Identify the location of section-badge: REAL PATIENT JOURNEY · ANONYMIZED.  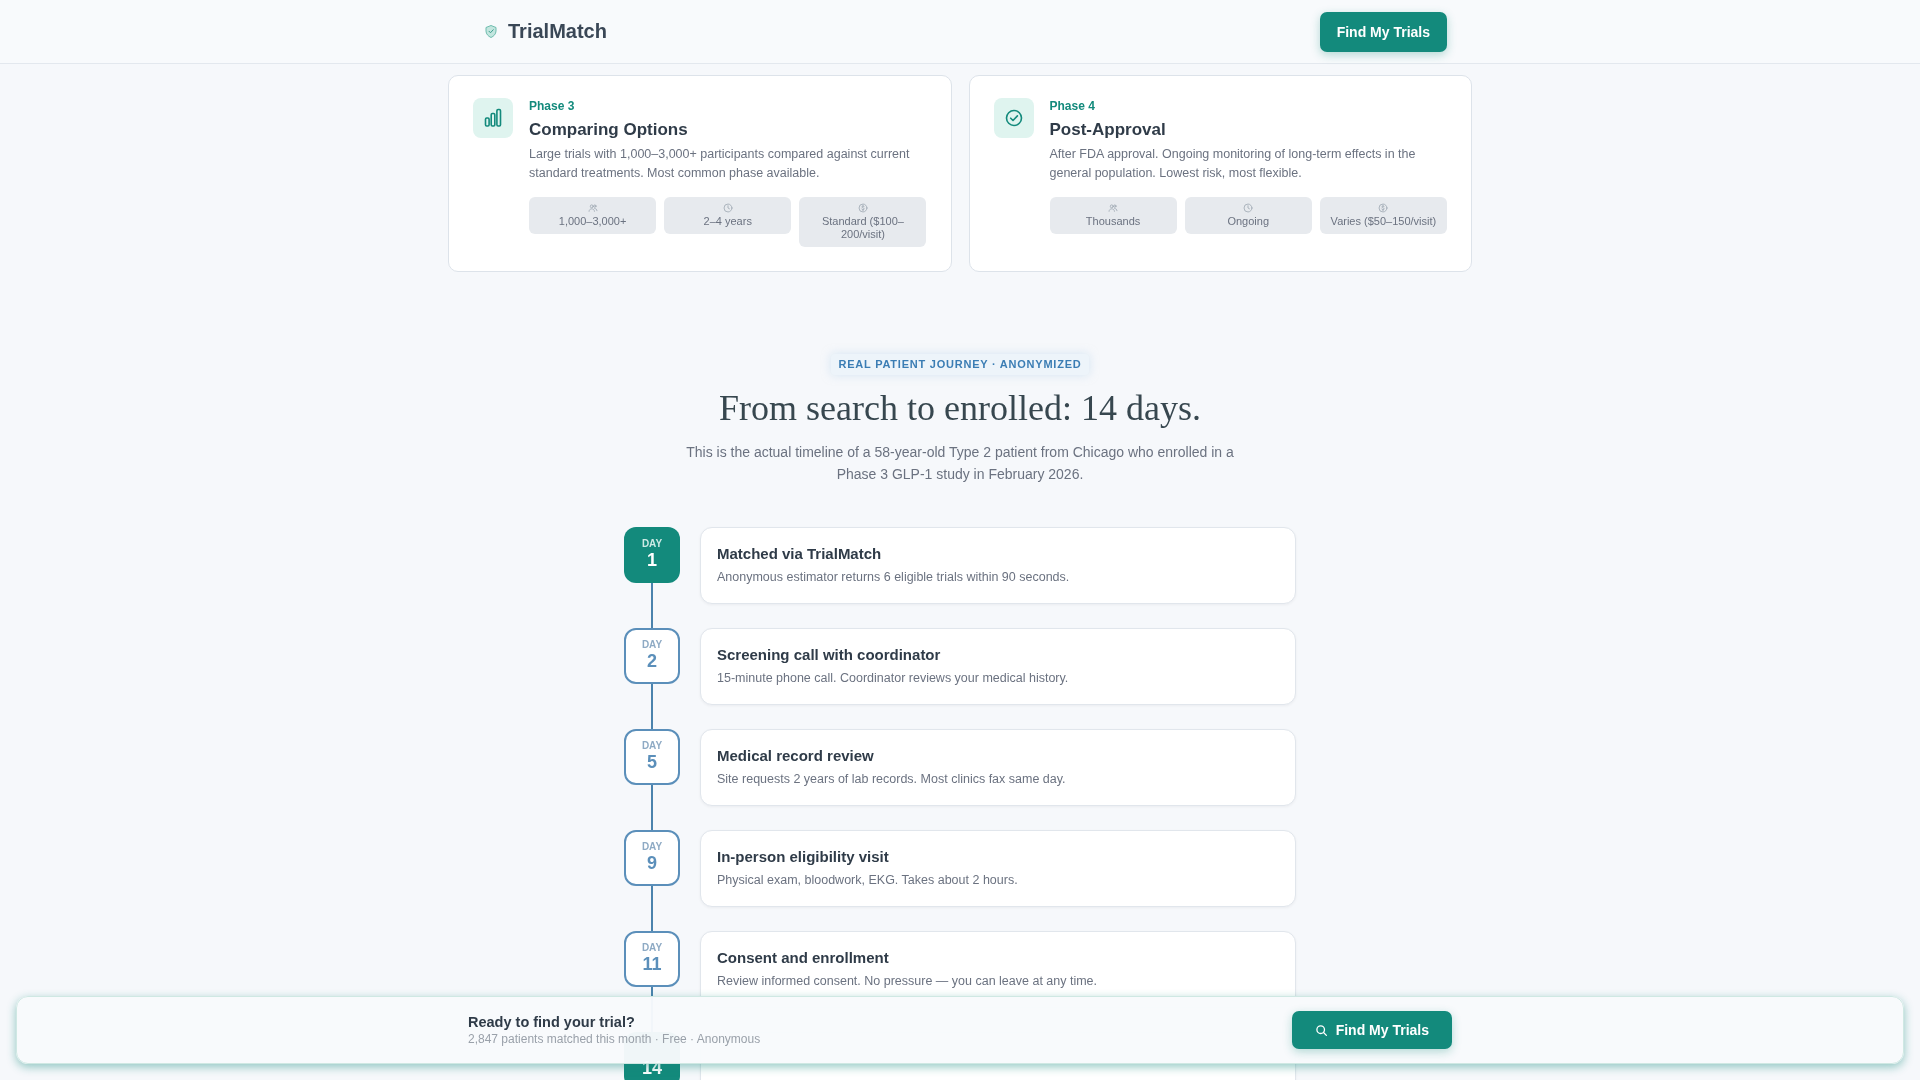
(960, 364).